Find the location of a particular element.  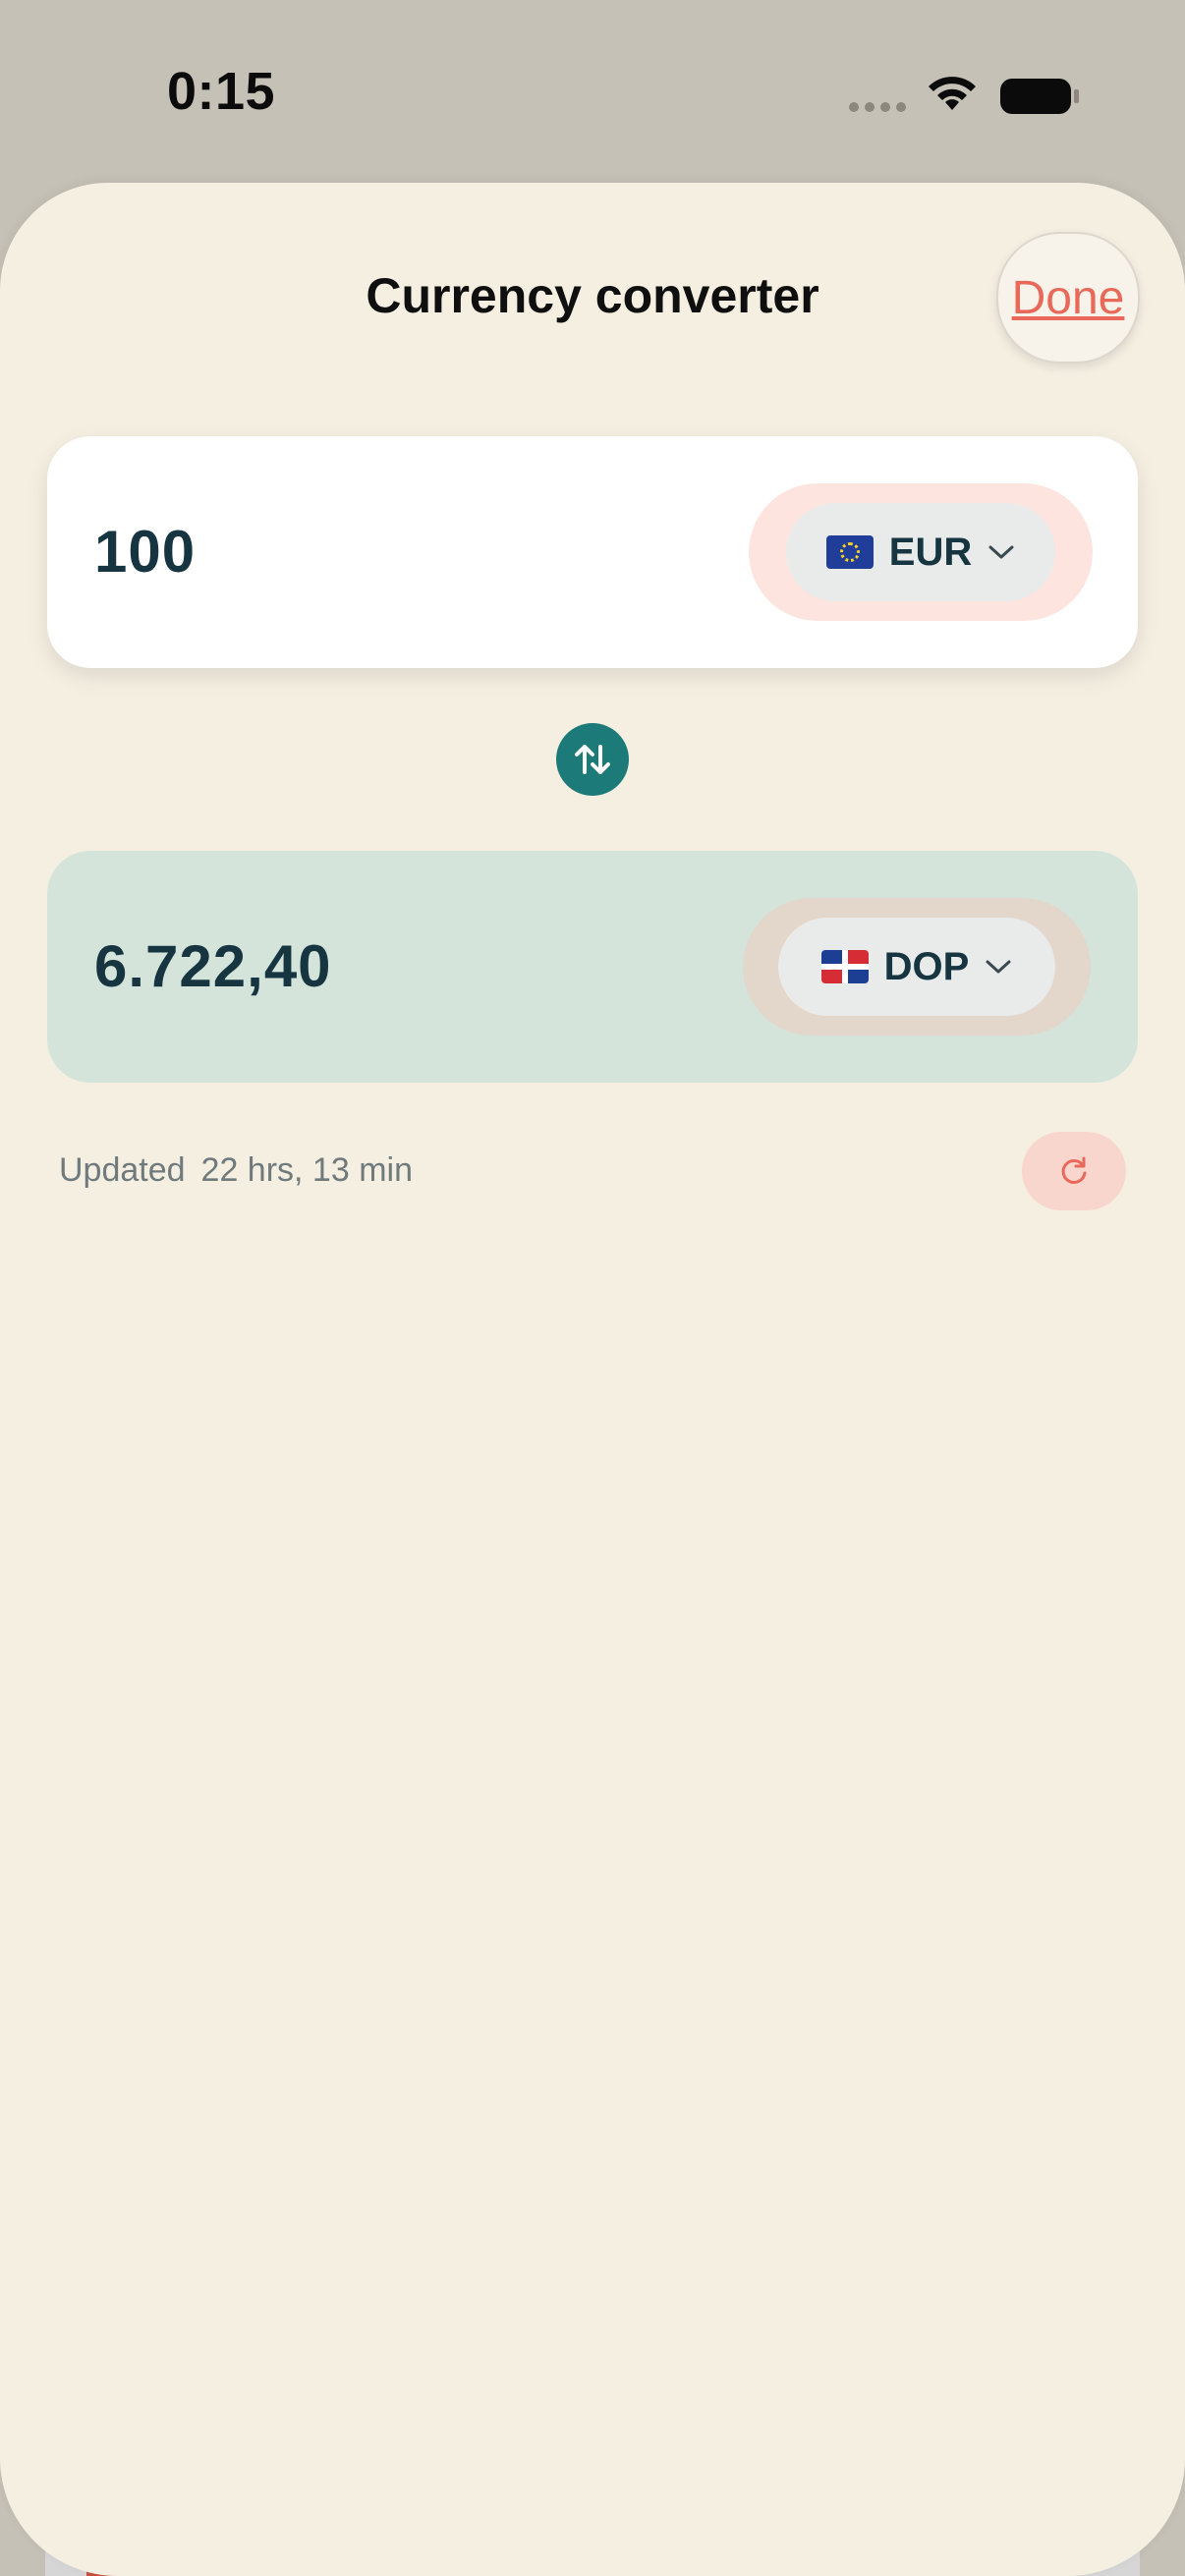

to-currency-picker: DOP is located at coordinates (917, 967).